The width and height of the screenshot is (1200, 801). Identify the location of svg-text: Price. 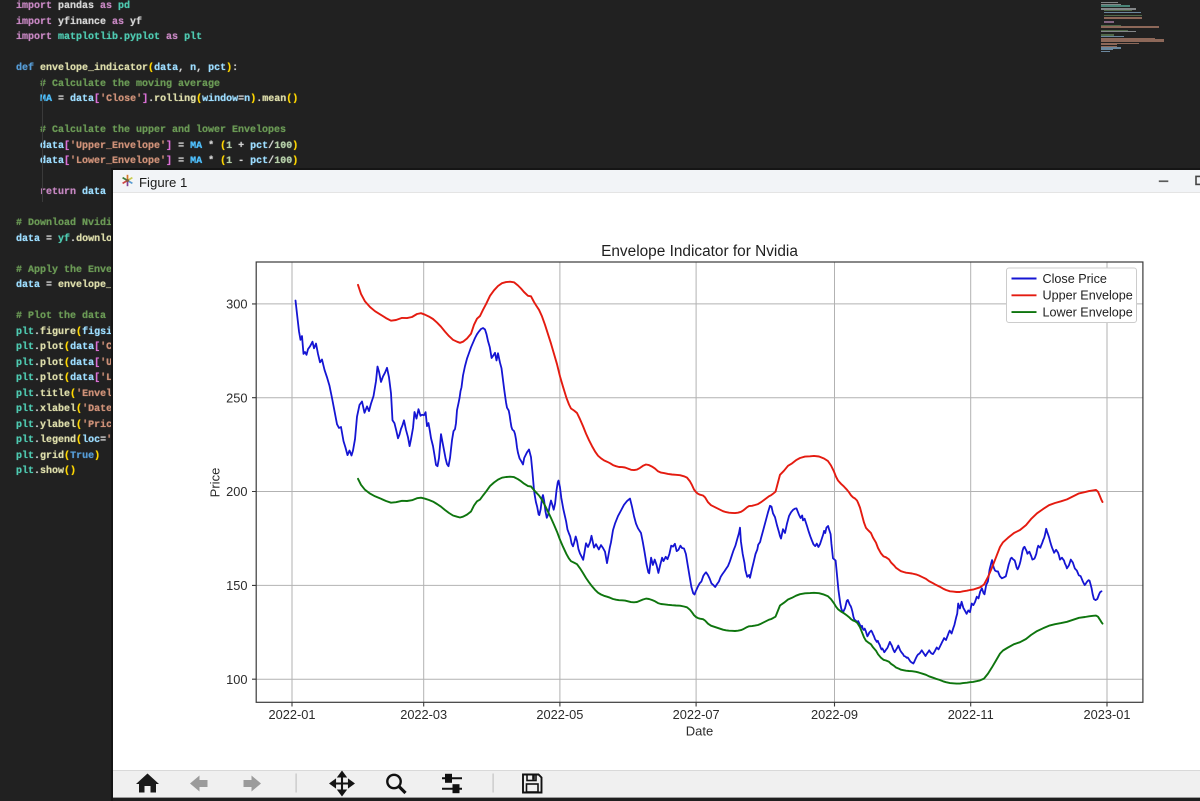
(215, 483).